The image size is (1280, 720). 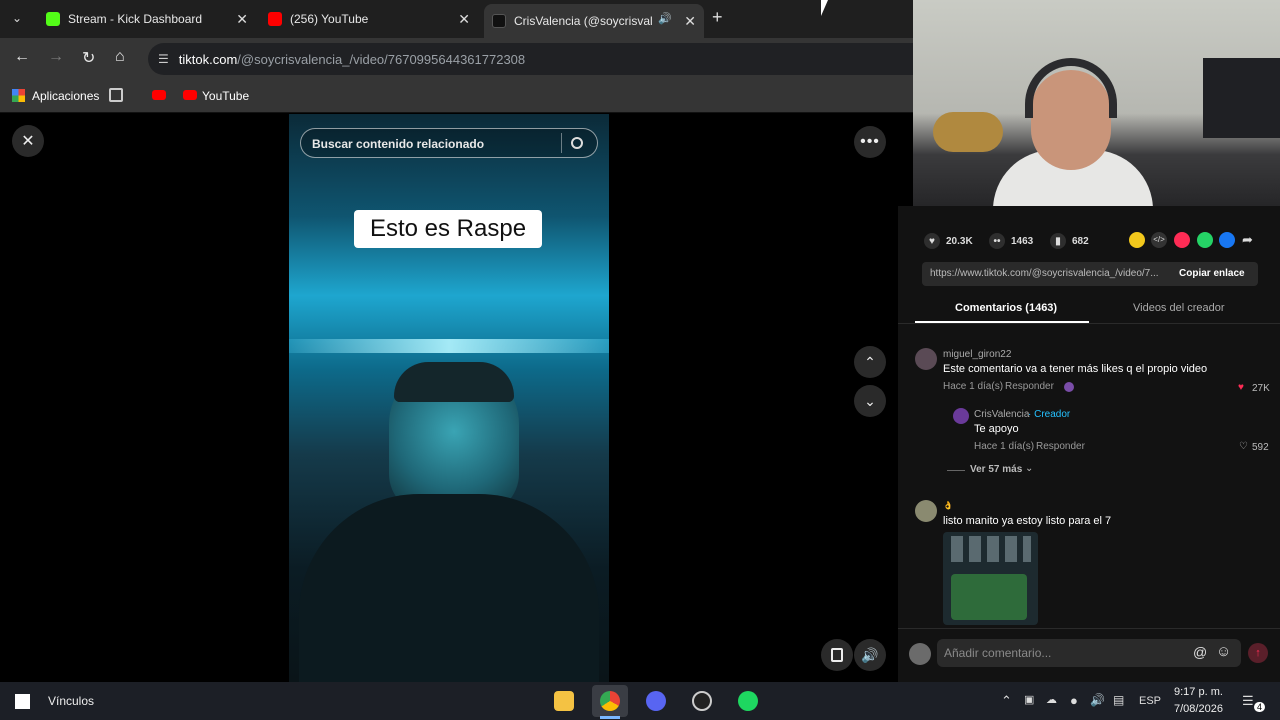 I want to click on taskbar-search-label: Vínculos, so click(x=71, y=701).